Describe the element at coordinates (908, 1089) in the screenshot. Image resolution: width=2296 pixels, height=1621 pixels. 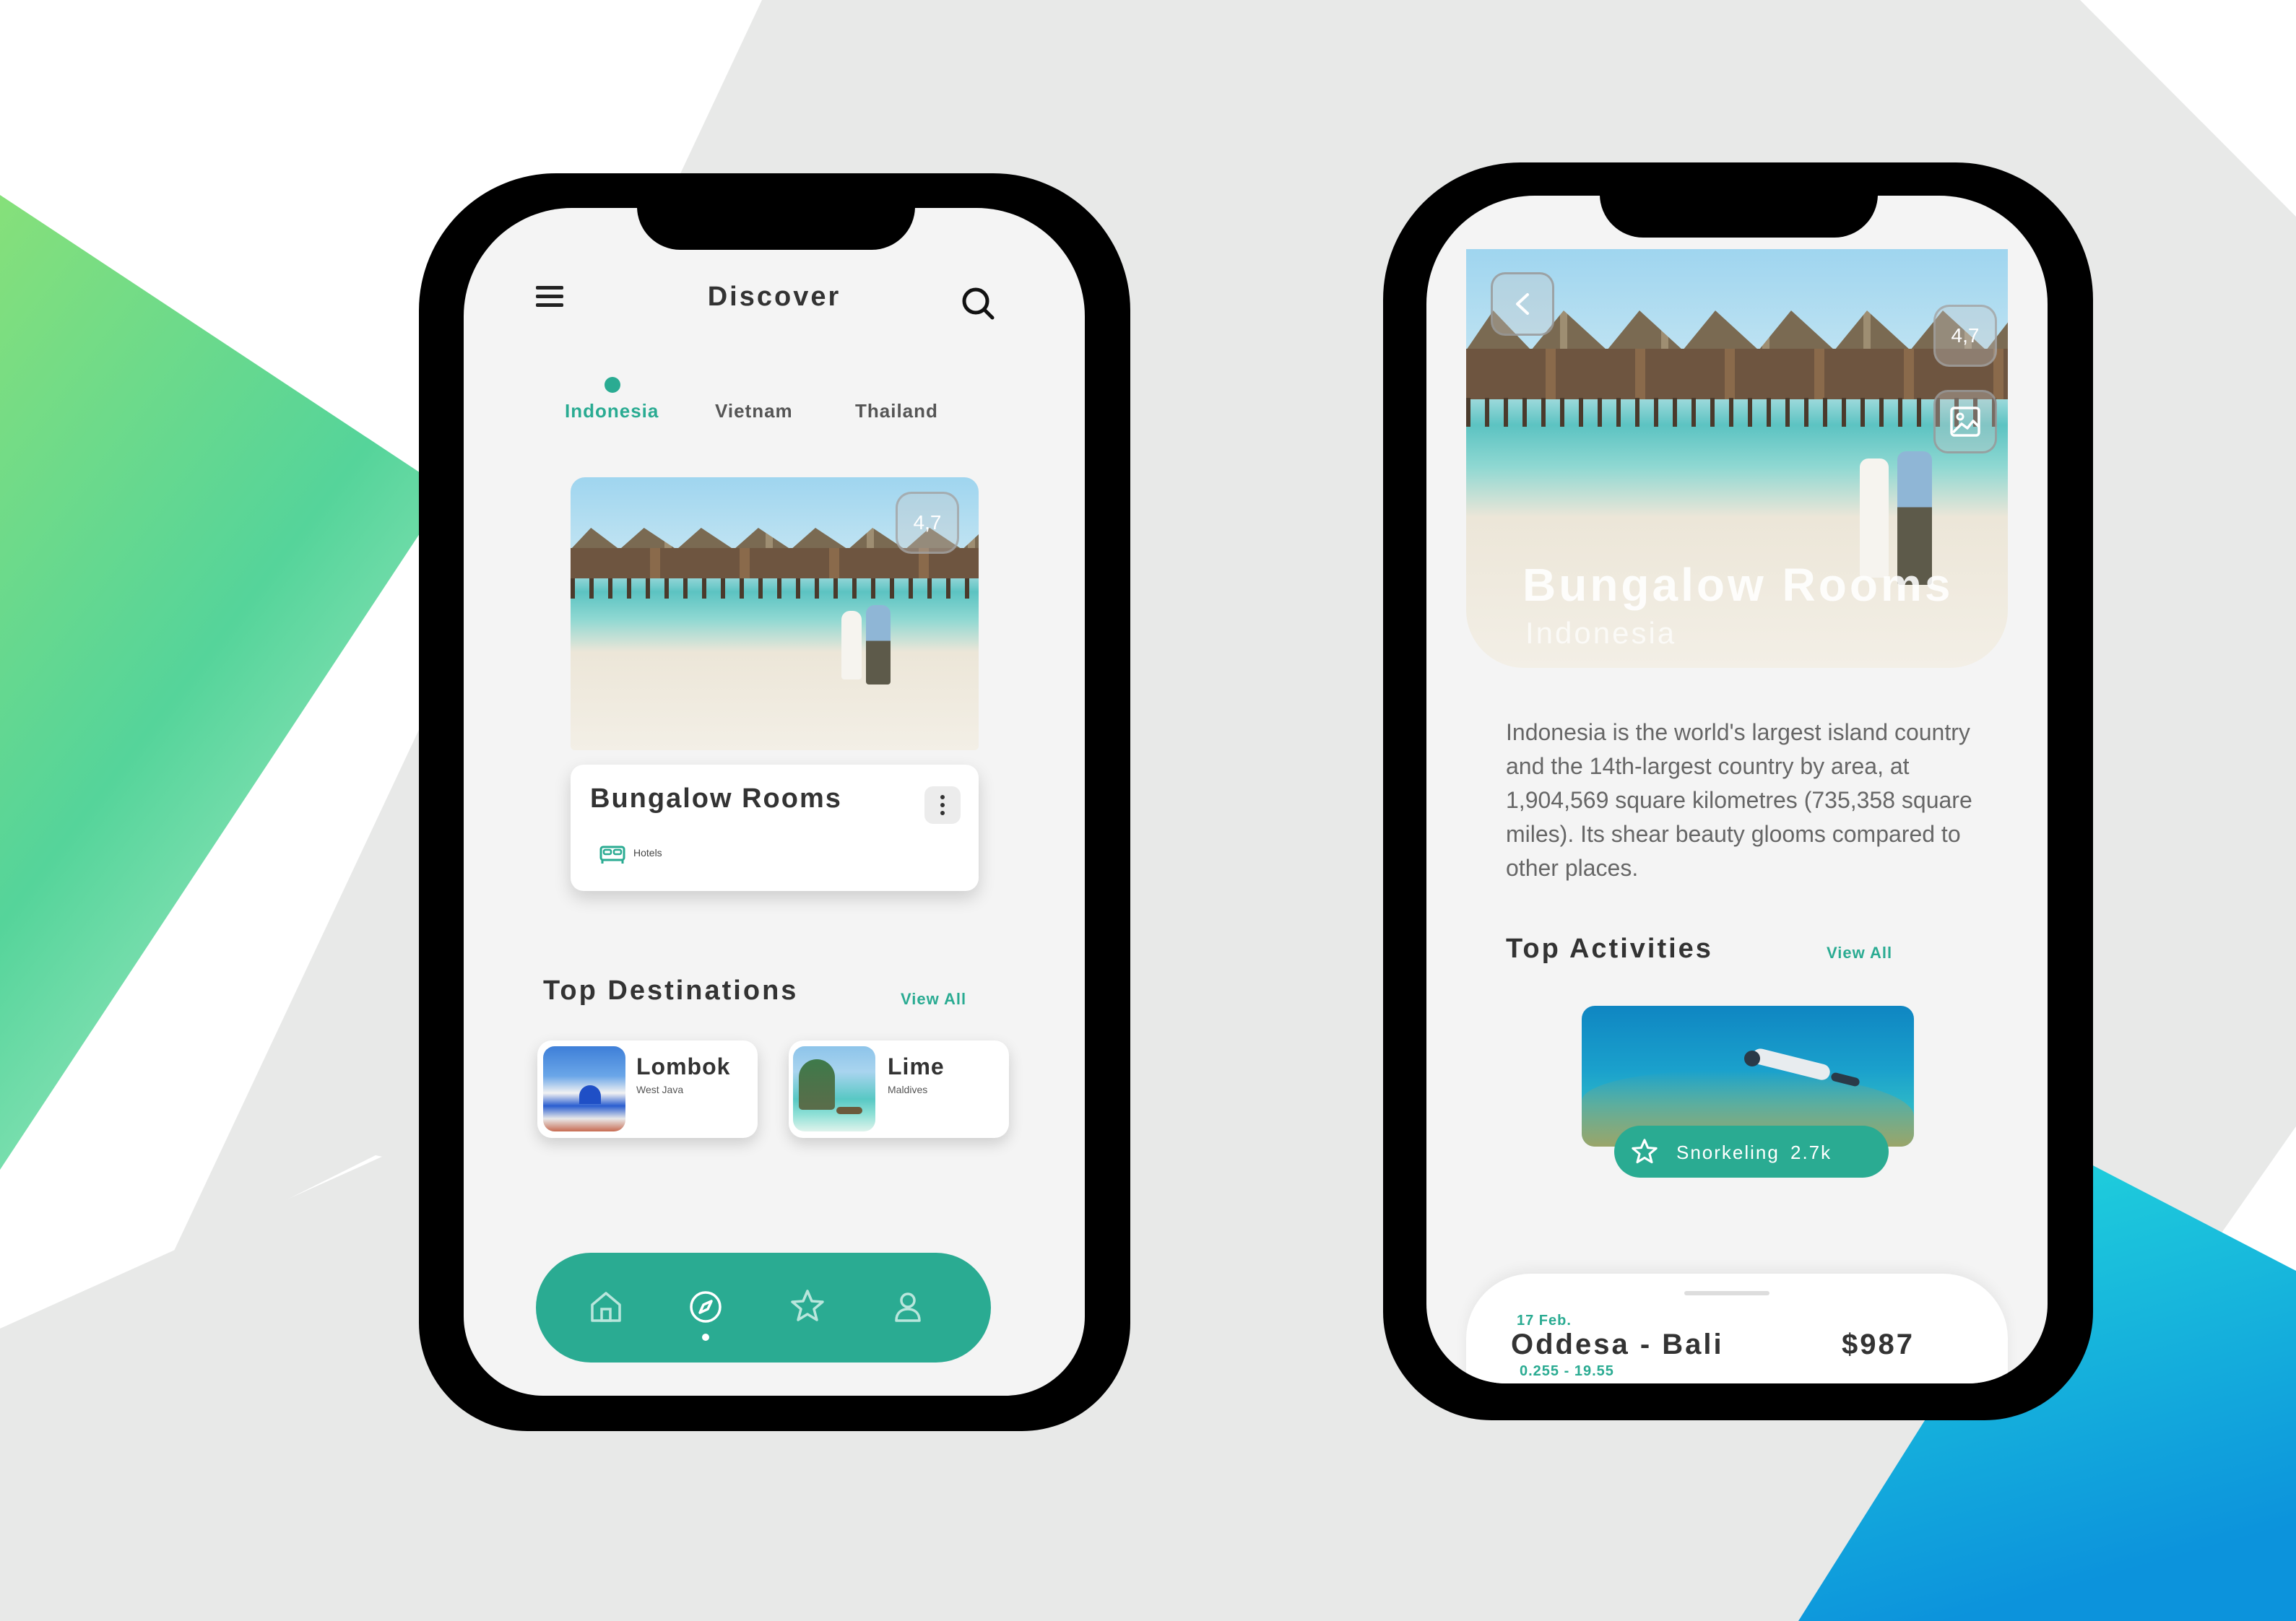
I see `destination-subtitle: Maldives` at that location.